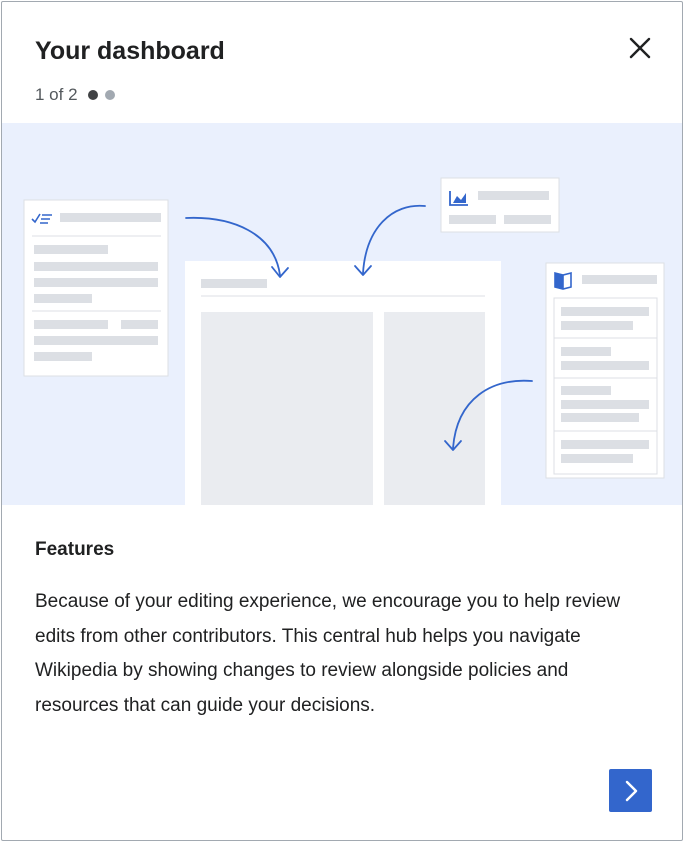 This screenshot has height=844, width=686. What do you see at coordinates (130, 51) in the screenshot?
I see `dialog-title: Your dashboard` at bounding box center [130, 51].